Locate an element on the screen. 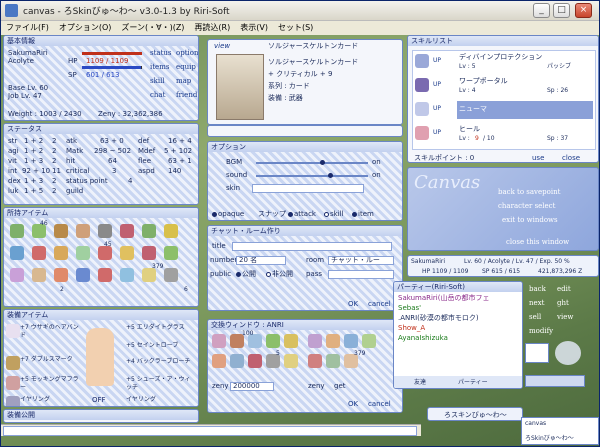 This screenshot has height=447, width=600. minimized-window: ろスキンびゅ〜わ〜 is located at coordinates (475, 414).